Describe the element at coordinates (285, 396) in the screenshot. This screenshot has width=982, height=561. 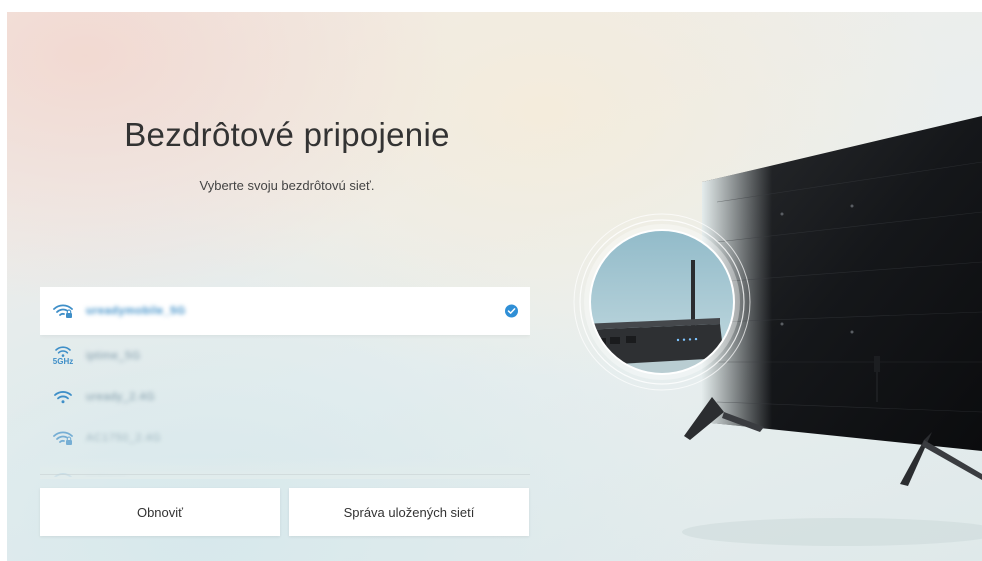
I see `network-item: uready_2.4G` at that location.